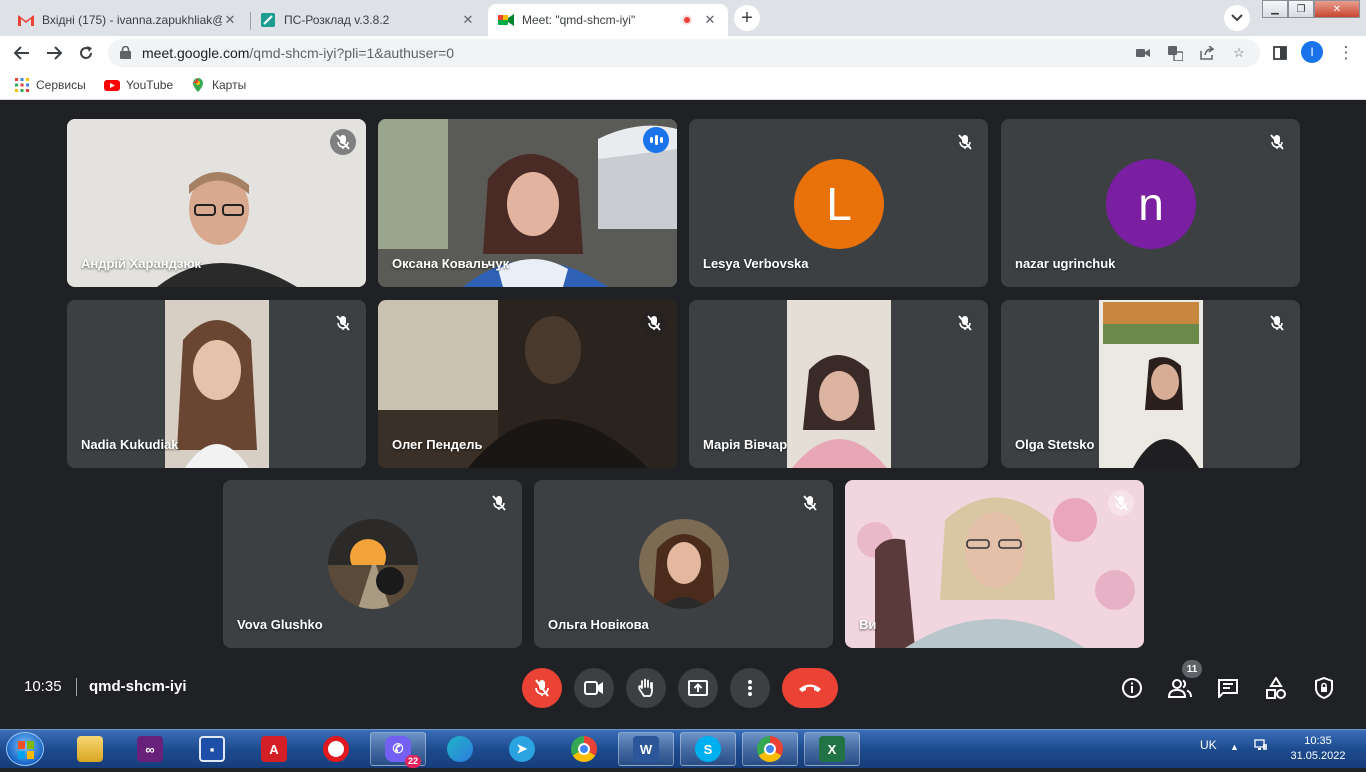 This screenshot has width=1366, height=772. Describe the element at coordinates (26, 20) in the screenshot. I see `gmail-icon` at that location.